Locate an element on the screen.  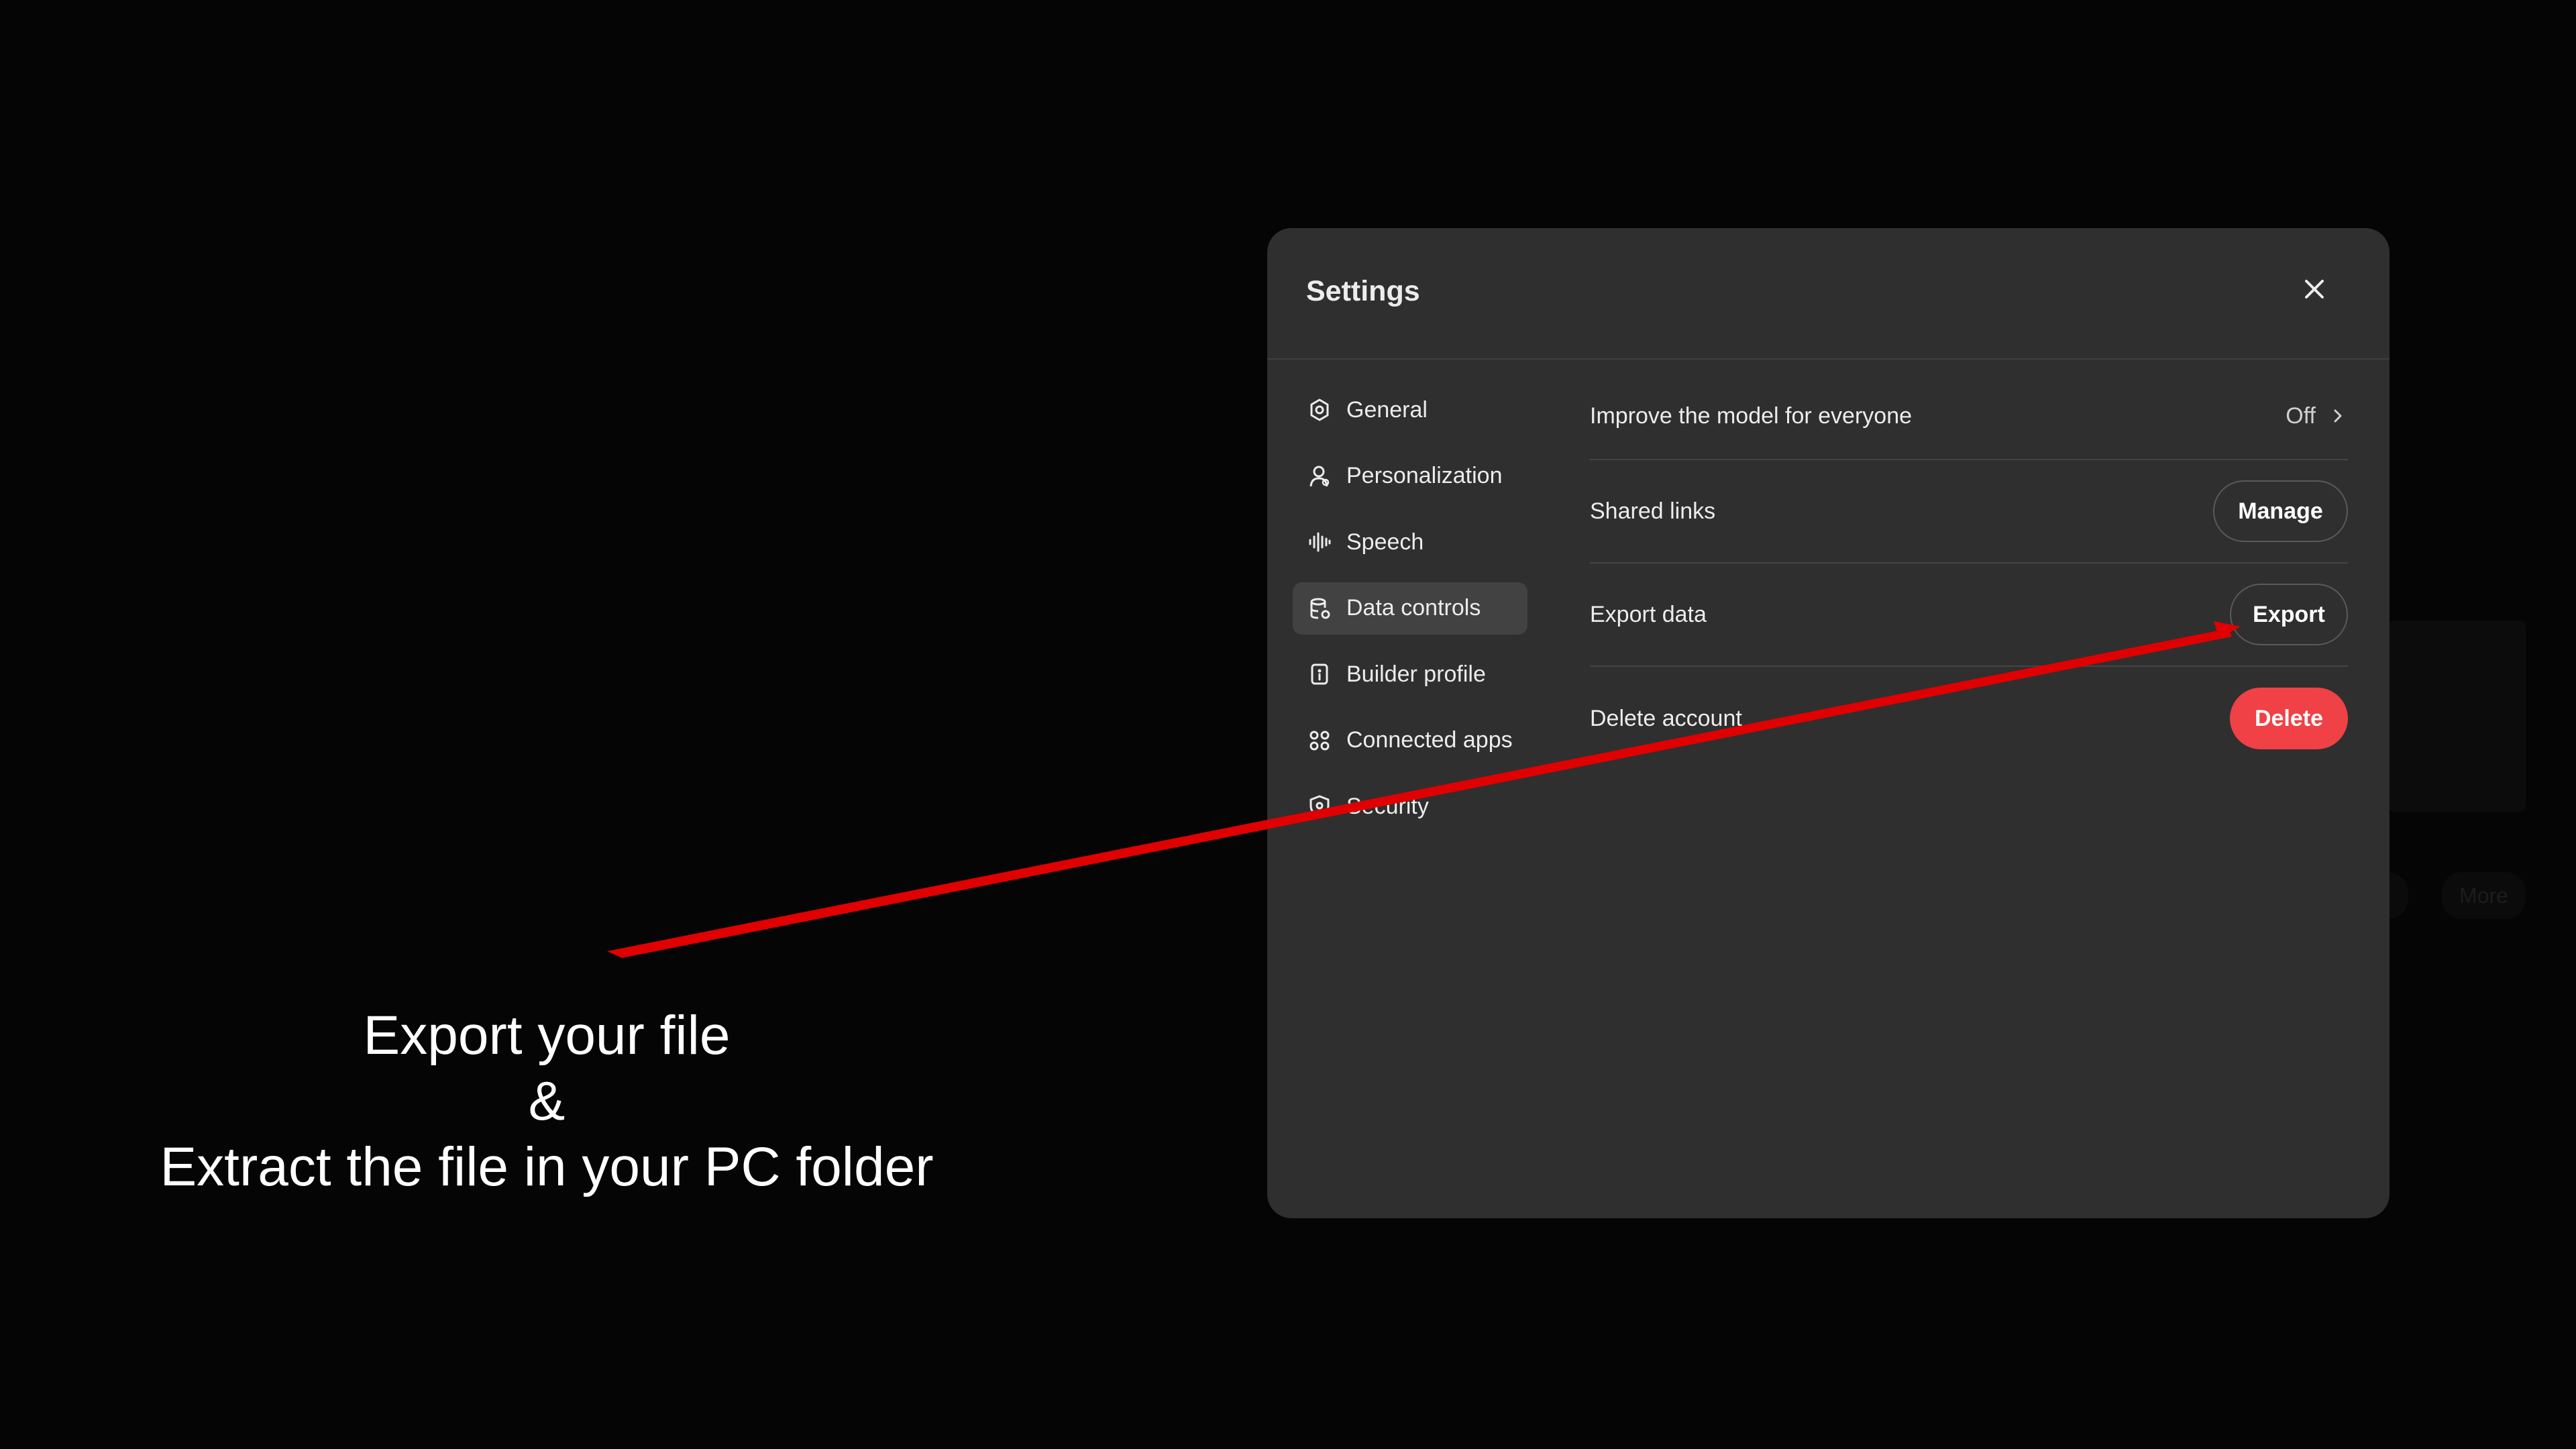
caption-line-1: Export your file is located at coordinates (547, 1035).